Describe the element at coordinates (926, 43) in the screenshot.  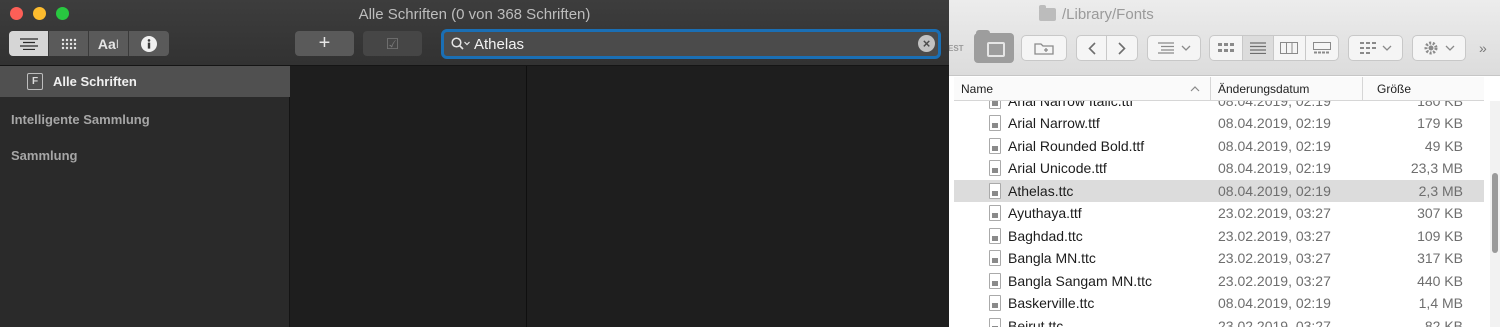
I see `clear-search-icon: ×` at that location.